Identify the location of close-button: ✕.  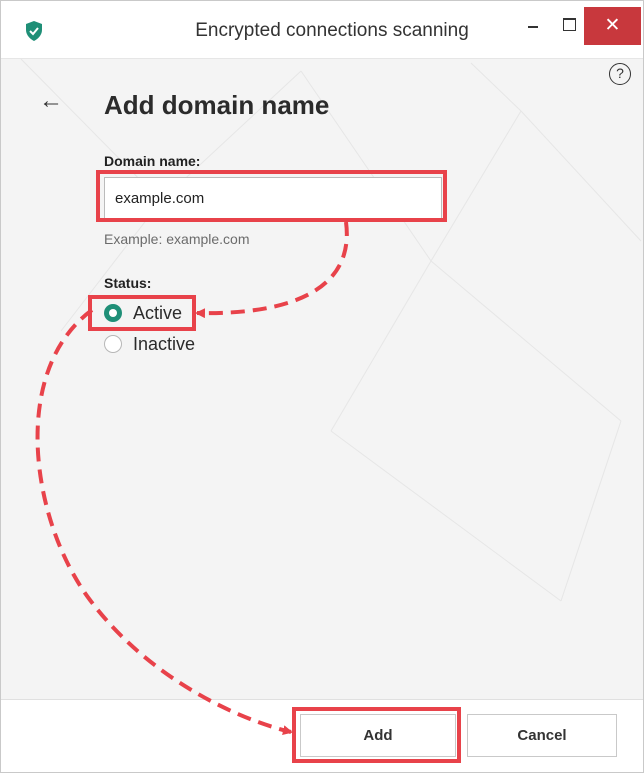
(612, 26).